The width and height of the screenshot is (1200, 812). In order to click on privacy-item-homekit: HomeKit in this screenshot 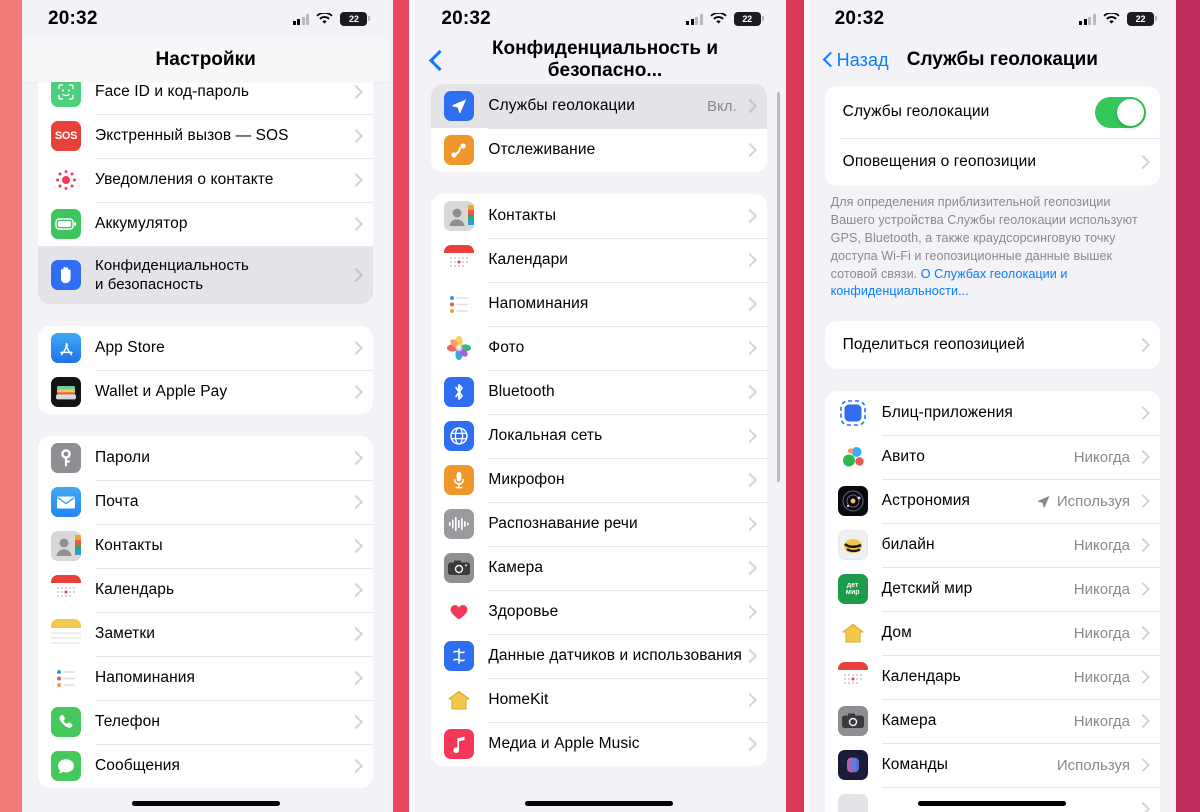, I will do `click(599, 700)`.